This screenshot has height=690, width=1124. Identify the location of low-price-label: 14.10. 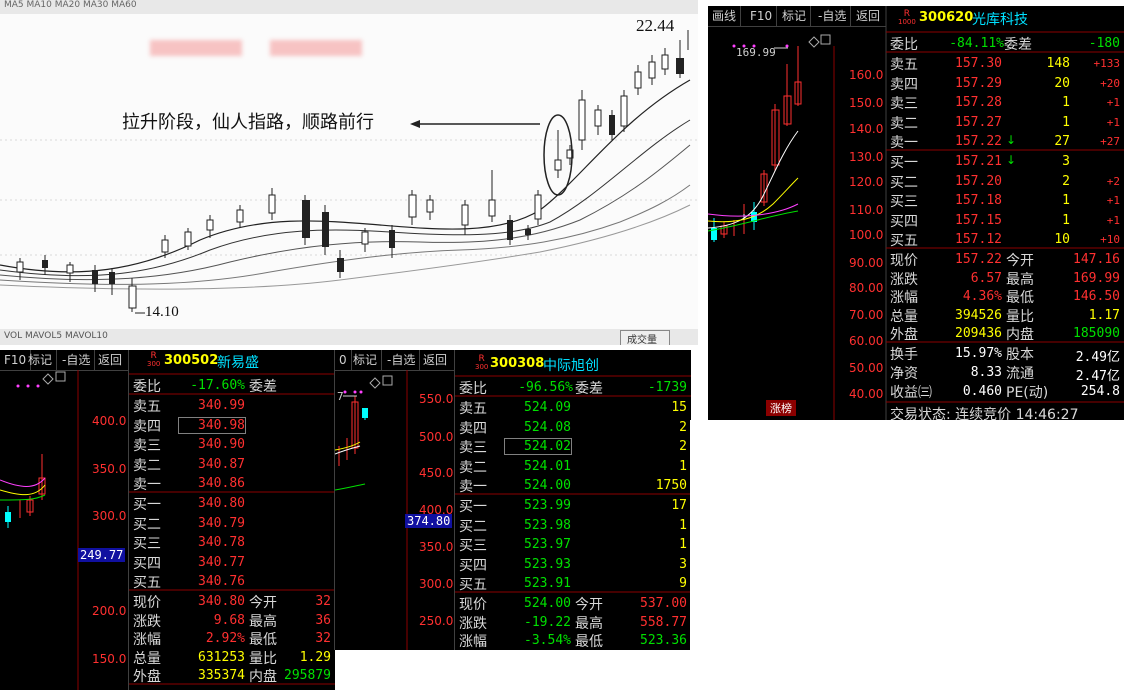
(162, 312).